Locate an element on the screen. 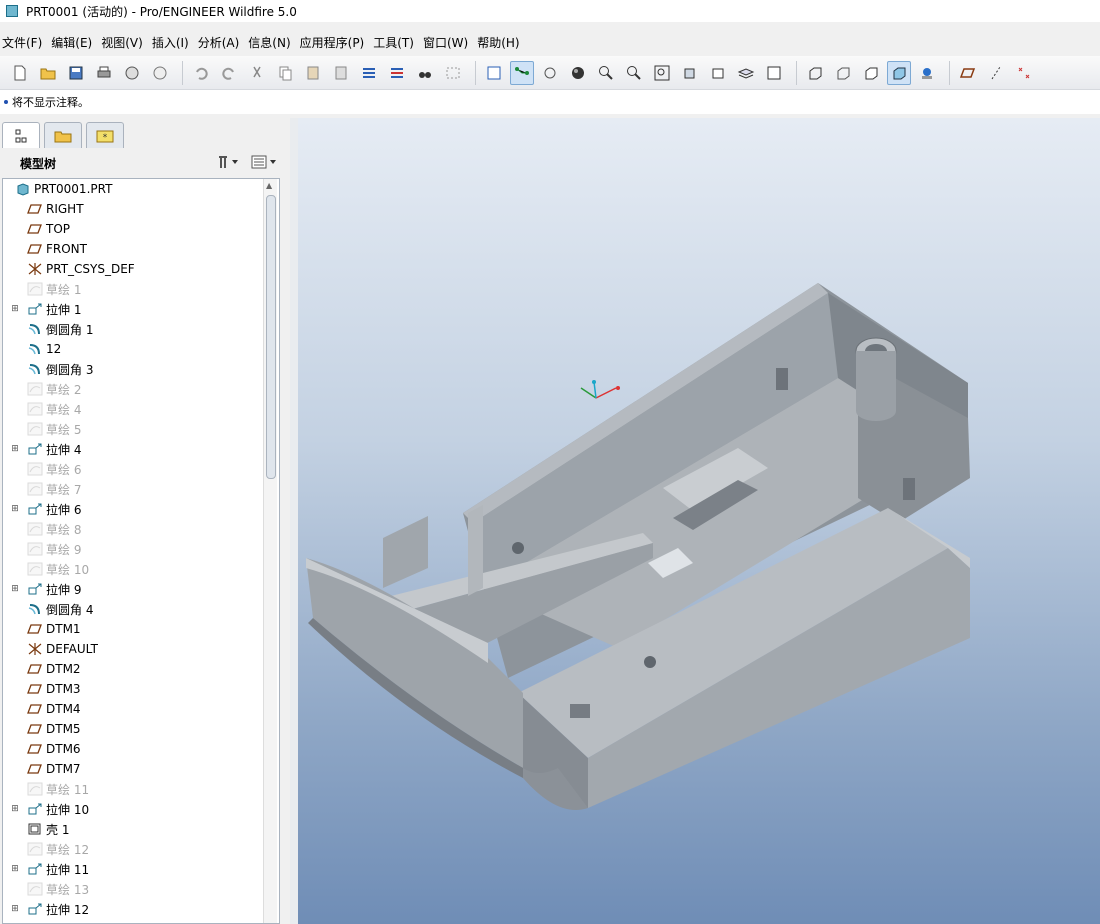 The image size is (1100, 924). send-link-icon is located at coordinates (160, 73).